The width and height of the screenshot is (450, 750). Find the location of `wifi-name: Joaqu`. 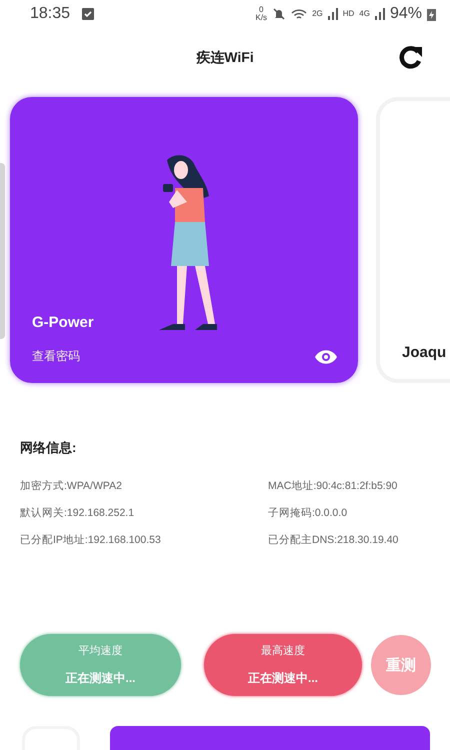

wifi-name: Joaqu is located at coordinates (425, 352).